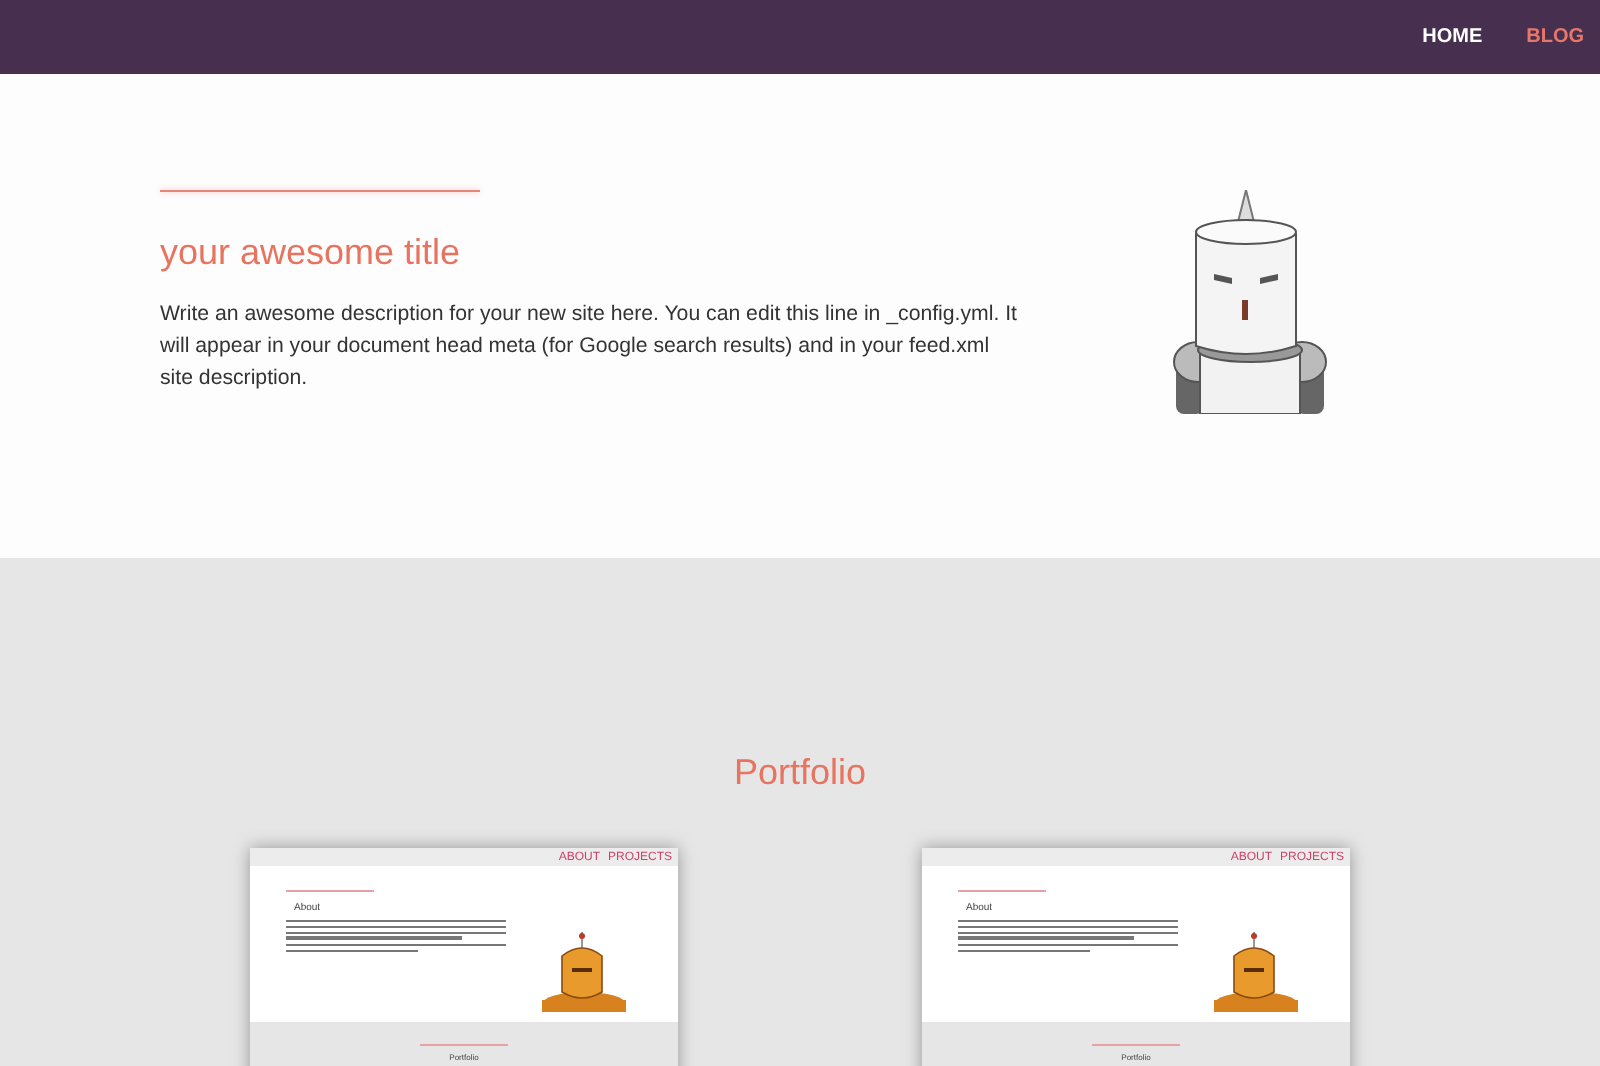 This screenshot has height=1066, width=1600. What do you see at coordinates (589, 347) in the screenshot?
I see `hero-description: Write an awesome description for your new site here. You can edit this line in _config.yml. It will appear in your document head meta (for Google search results) and in your feed.xml site description.` at bounding box center [589, 347].